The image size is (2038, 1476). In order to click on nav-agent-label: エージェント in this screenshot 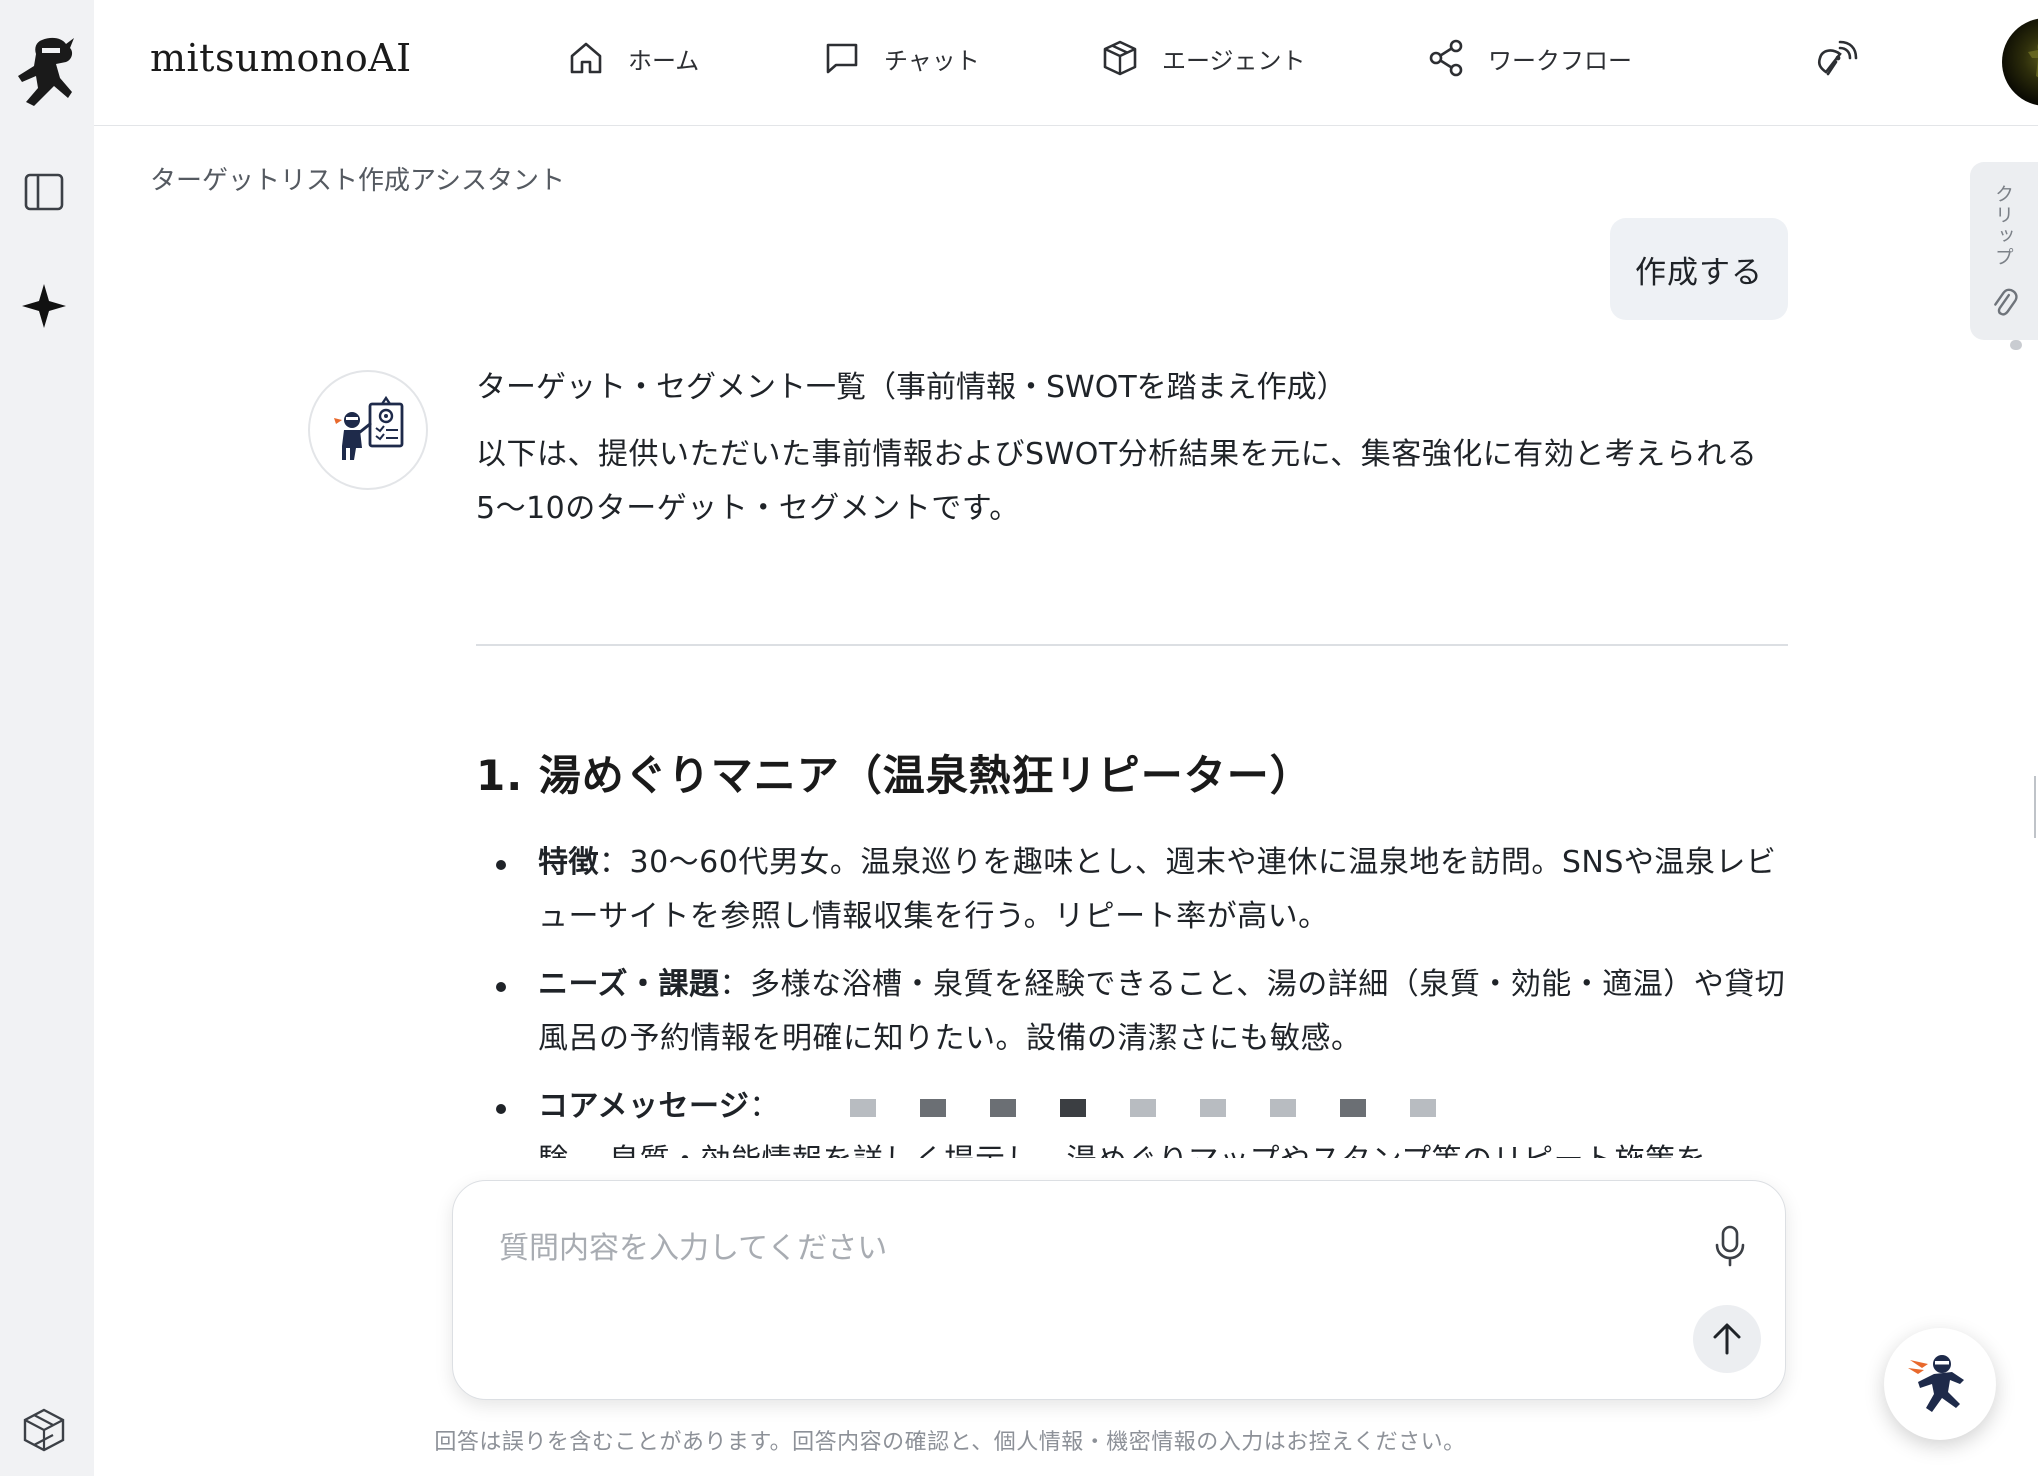, I will do `click(1234, 60)`.